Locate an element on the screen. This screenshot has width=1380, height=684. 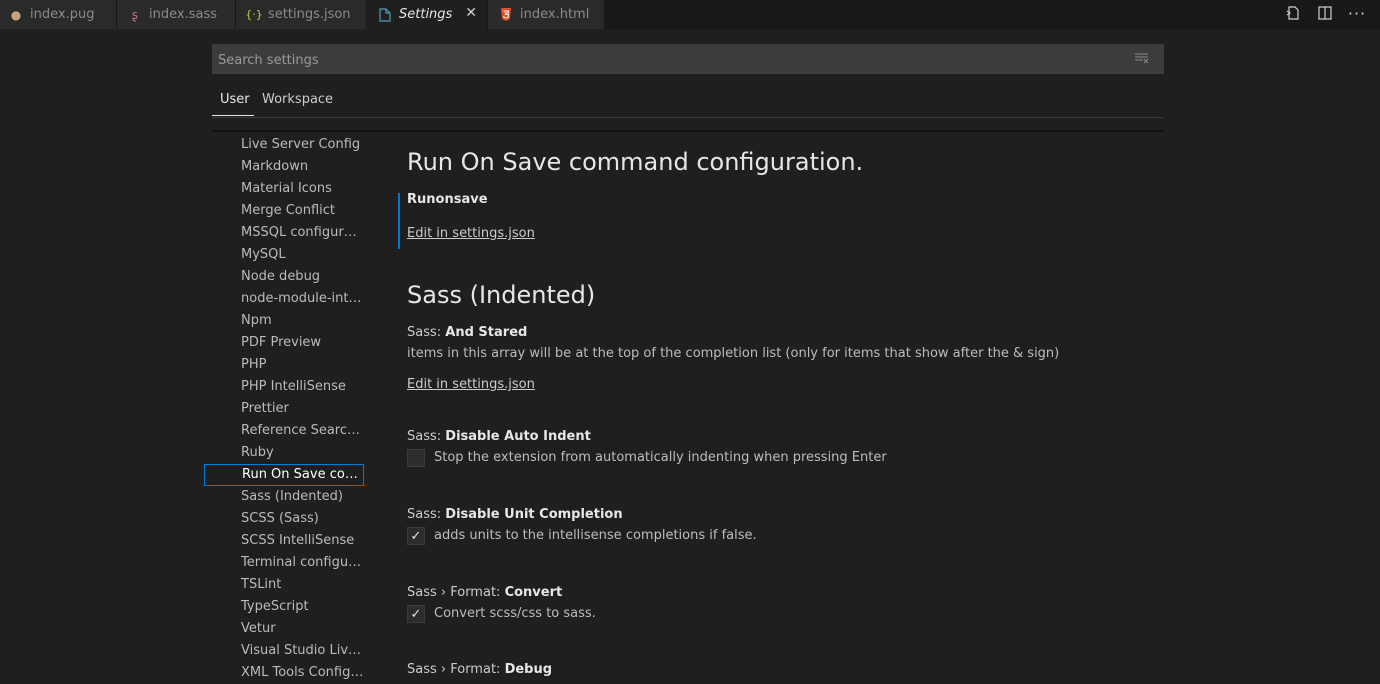
toc-item: Live Server Config is located at coordinates (284, 145).